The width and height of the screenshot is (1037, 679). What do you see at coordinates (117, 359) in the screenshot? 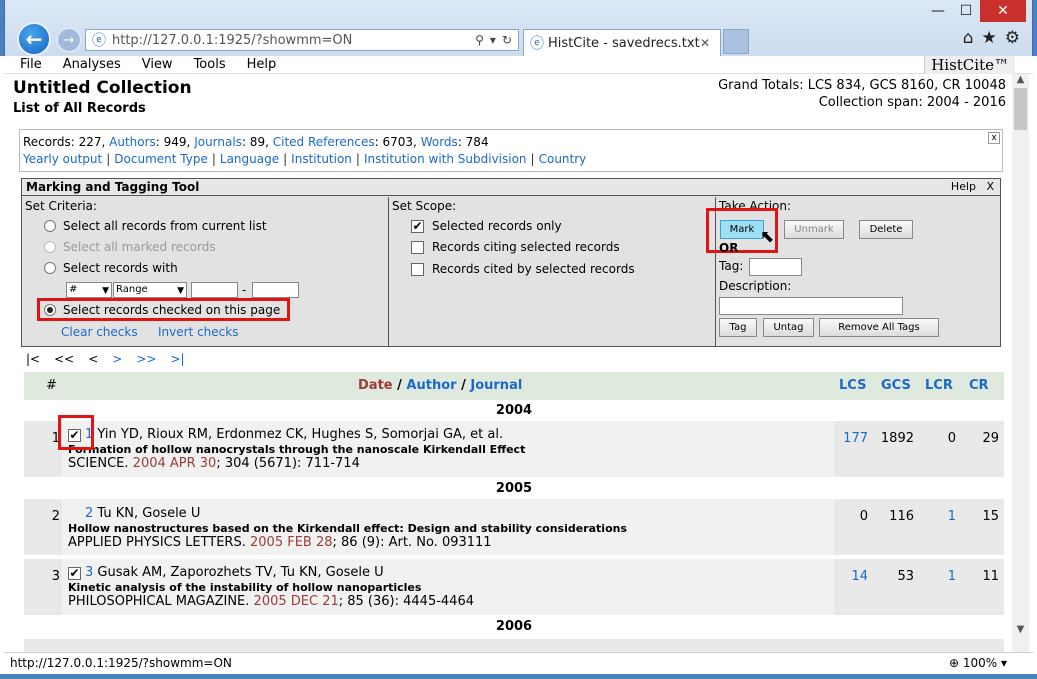
I see `pager-next: >` at bounding box center [117, 359].